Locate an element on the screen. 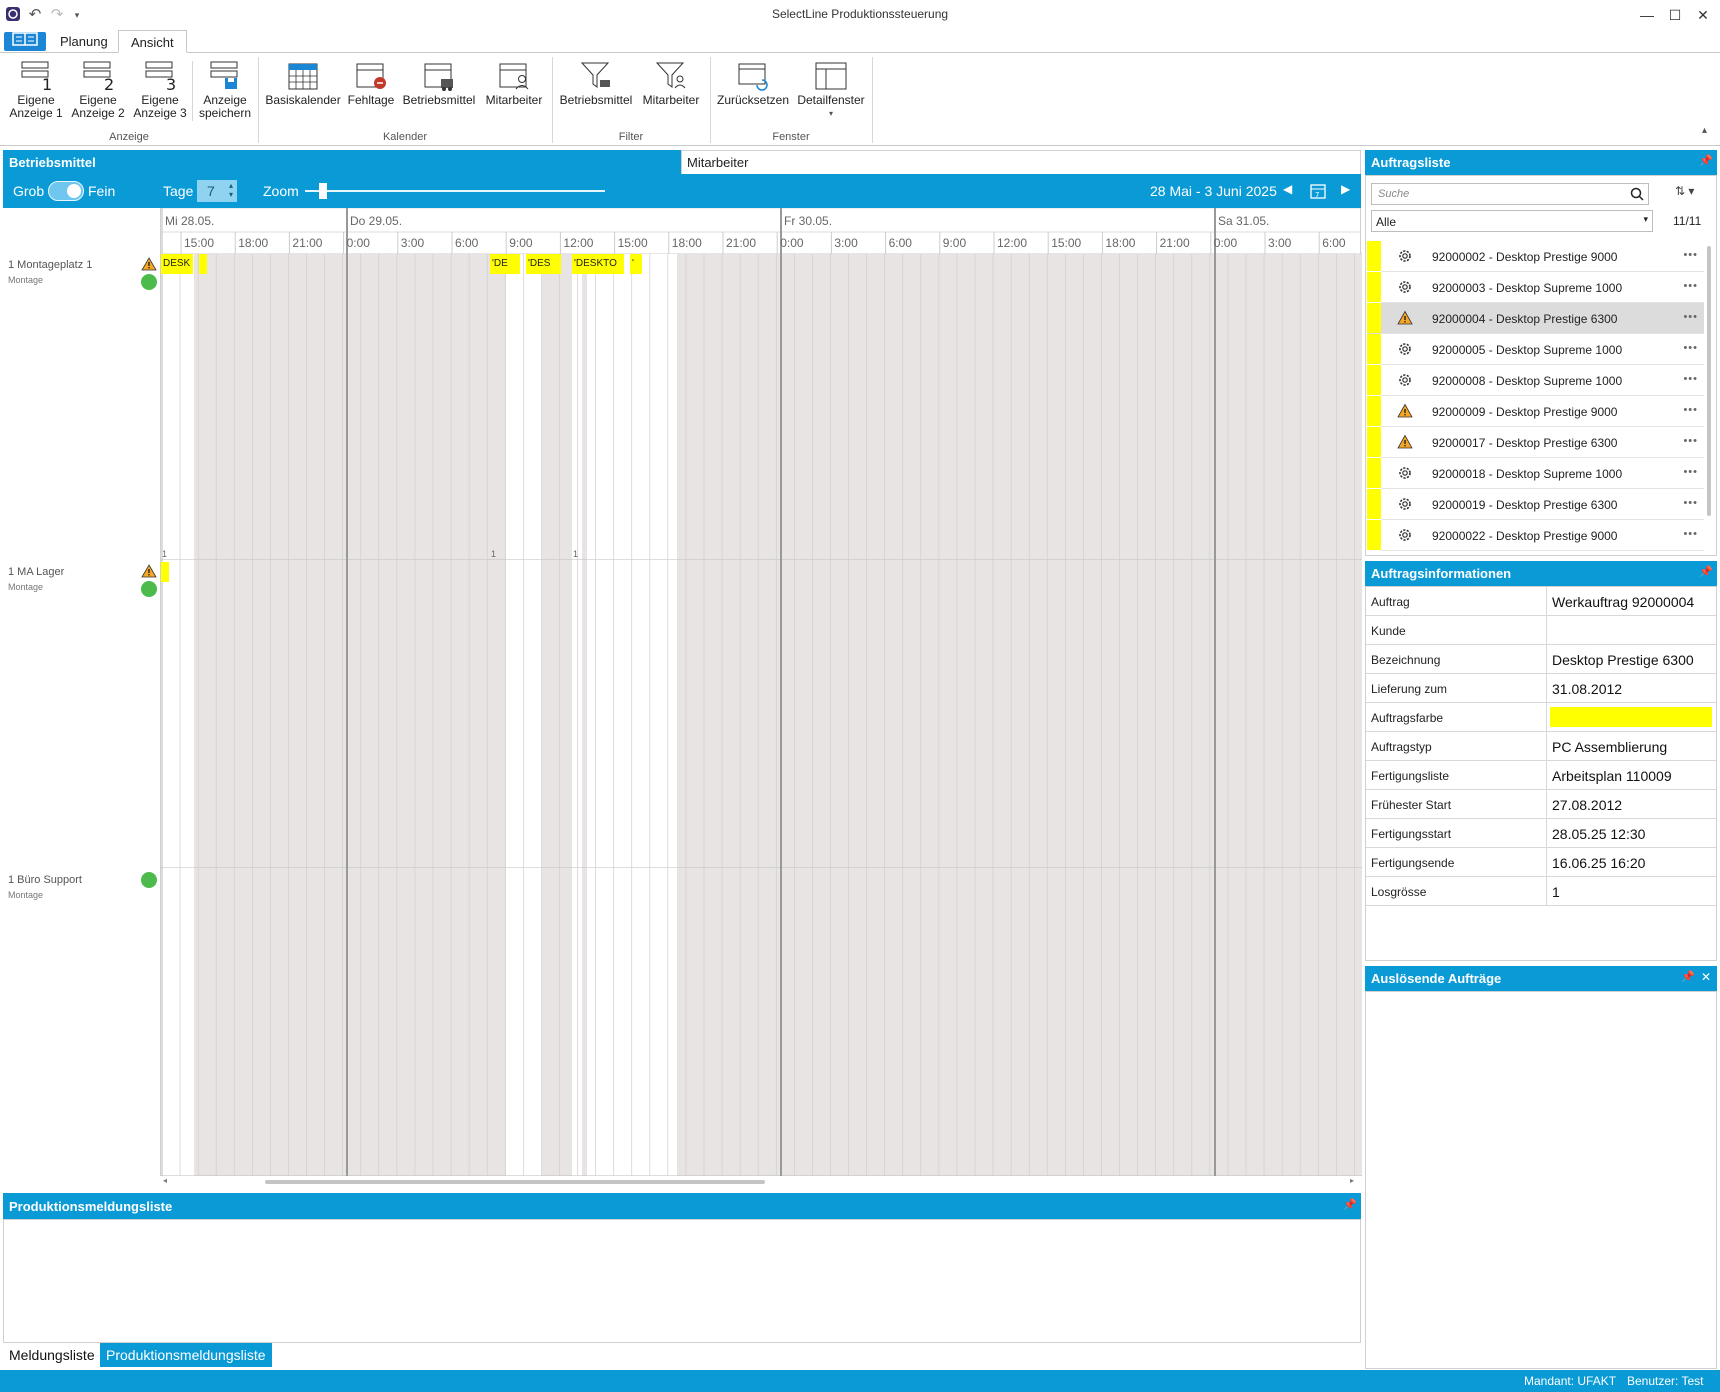  tab-planung: Planung is located at coordinates (84, 41).